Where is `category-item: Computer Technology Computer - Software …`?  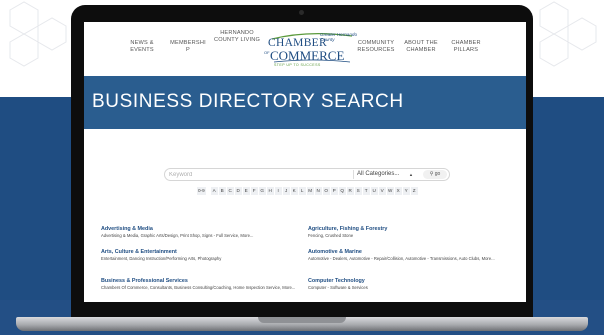 category-item: Computer Technology Computer - Software … is located at coordinates (408, 284).